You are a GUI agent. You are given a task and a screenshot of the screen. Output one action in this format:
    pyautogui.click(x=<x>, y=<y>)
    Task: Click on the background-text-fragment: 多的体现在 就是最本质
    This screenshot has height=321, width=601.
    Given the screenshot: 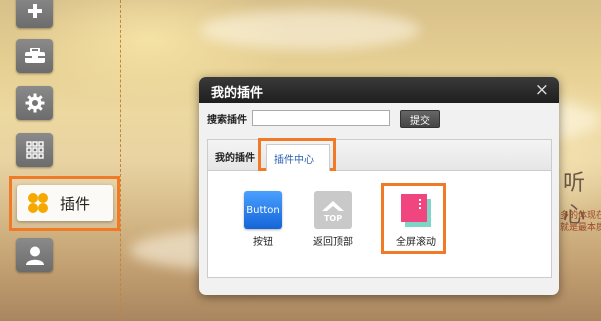 What is the action you would take?
    pyautogui.click(x=580, y=222)
    